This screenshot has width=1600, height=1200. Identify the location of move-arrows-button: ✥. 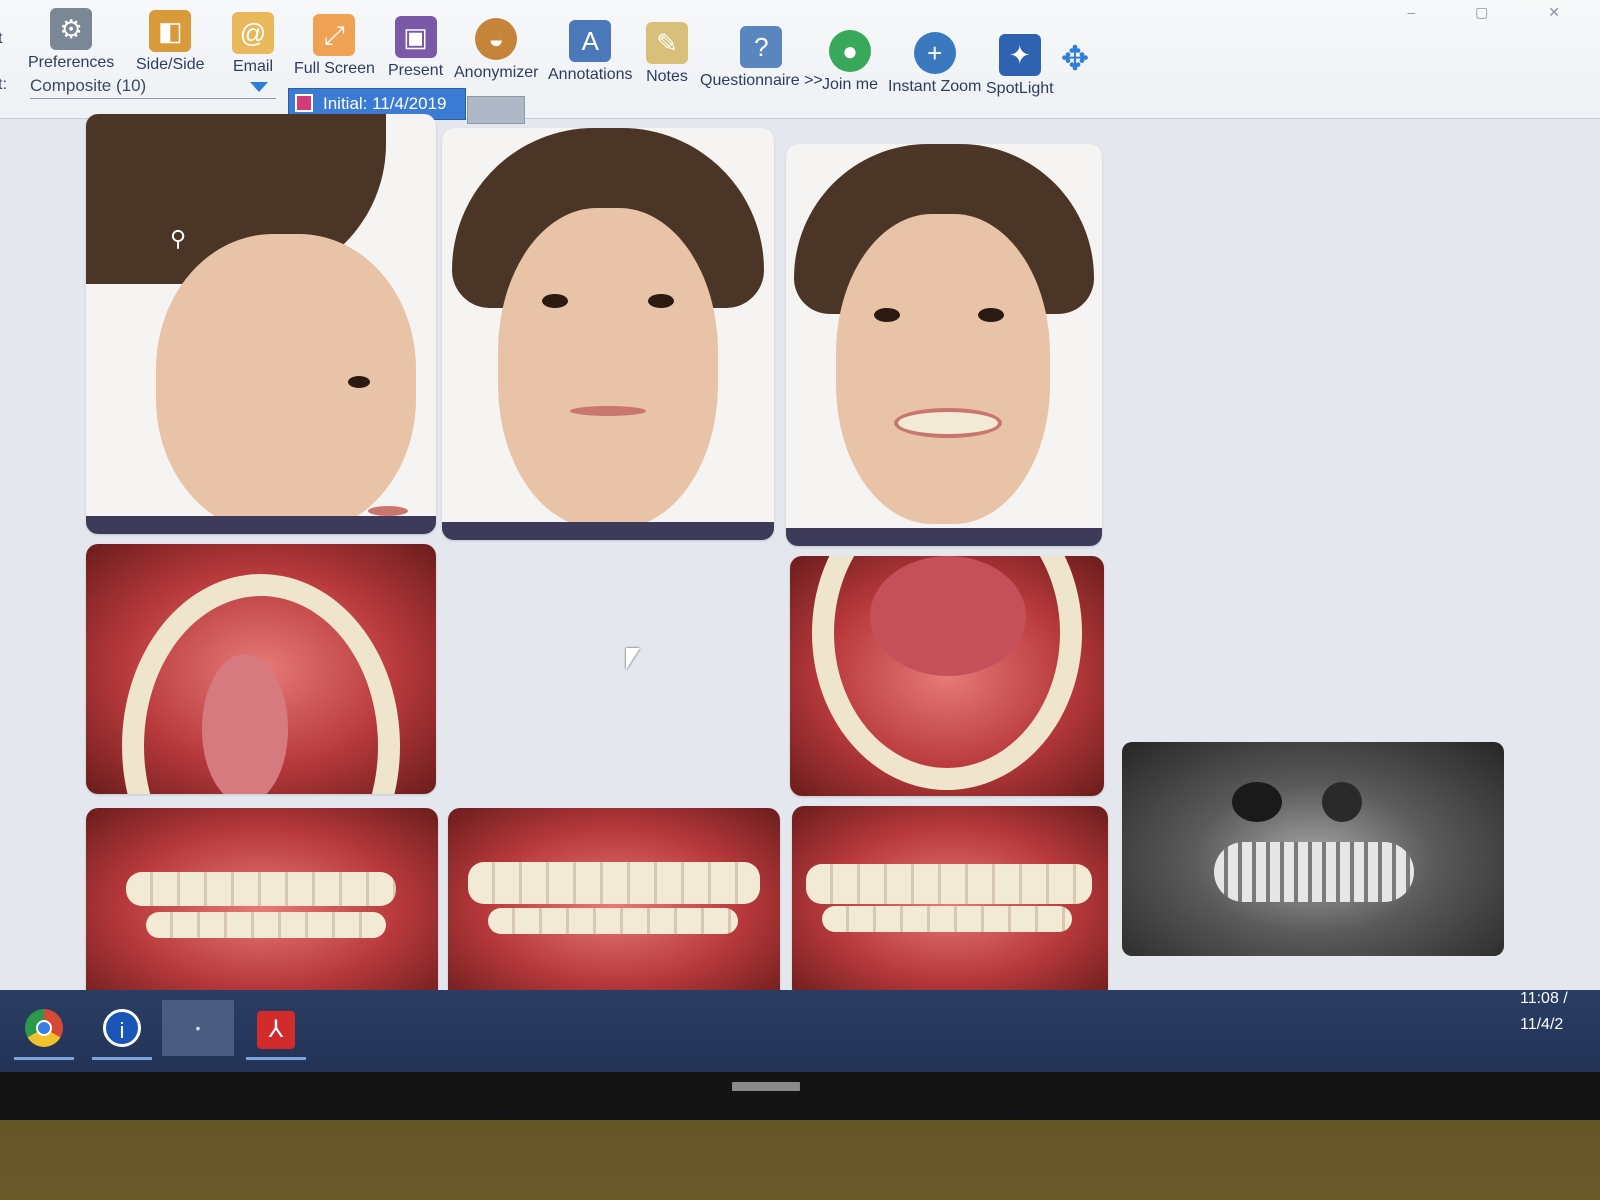
(1075, 61).